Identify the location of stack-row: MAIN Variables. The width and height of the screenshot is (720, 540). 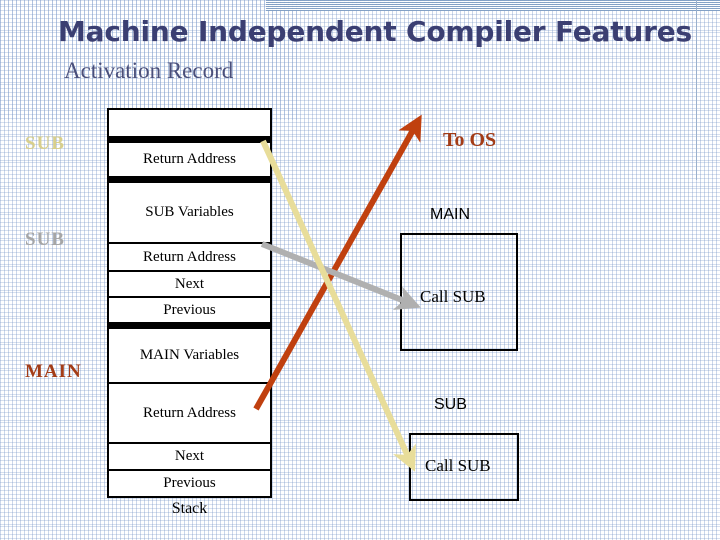
(189, 352).